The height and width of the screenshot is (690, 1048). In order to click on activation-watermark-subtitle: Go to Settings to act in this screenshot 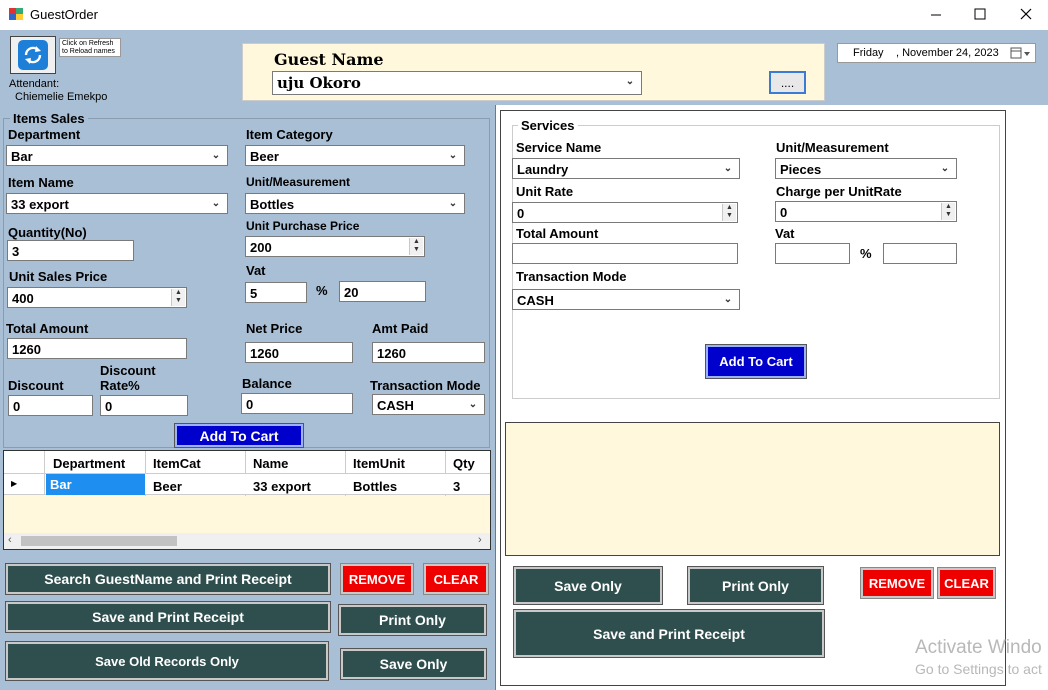, I will do `click(978, 669)`.